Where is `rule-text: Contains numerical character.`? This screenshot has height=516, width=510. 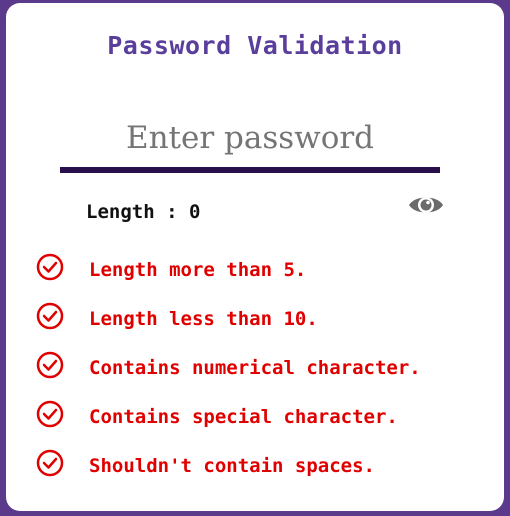 rule-text: Contains numerical character. is located at coordinates (255, 368).